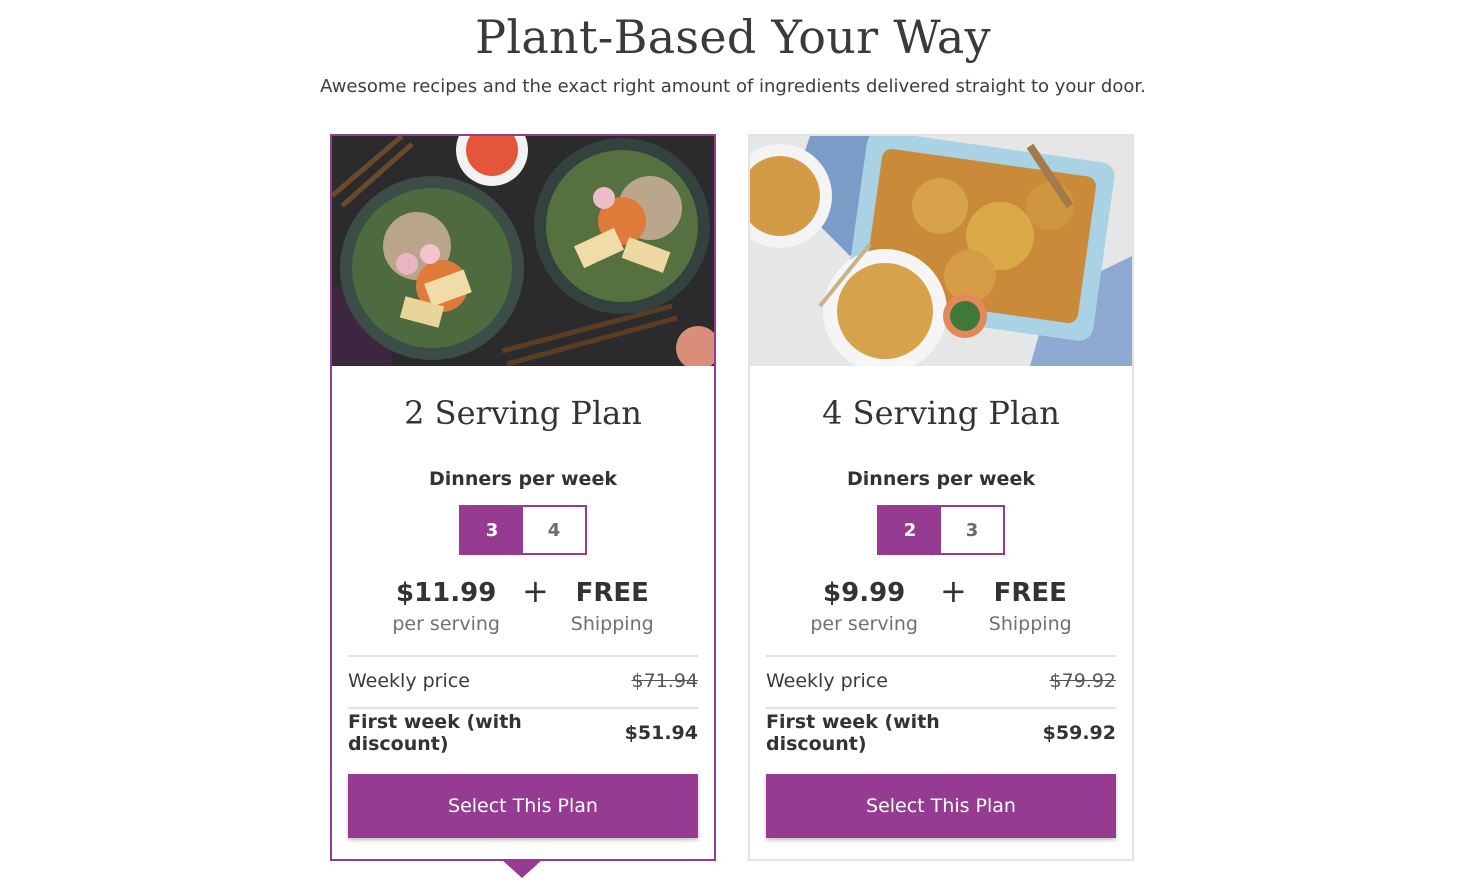 This screenshot has height=890, width=1466. What do you see at coordinates (941, 733) in the screenshot?
I see `first-week-row: First week (with discount) $59.92` at bounding box center [941, 733].